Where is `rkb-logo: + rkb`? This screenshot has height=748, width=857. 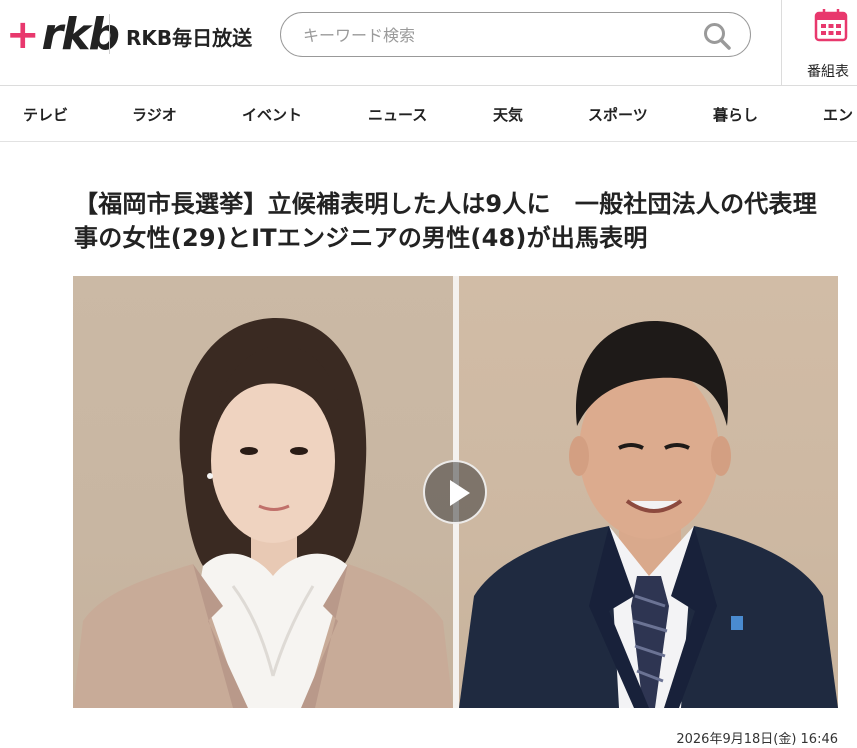 rkb-logo: + rkb is located at coordinates (63, 35).